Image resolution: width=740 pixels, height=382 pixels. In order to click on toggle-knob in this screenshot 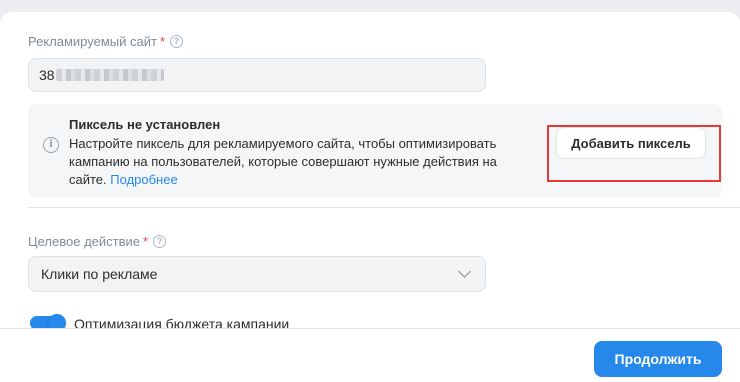, I will do `click(57, 321)`.